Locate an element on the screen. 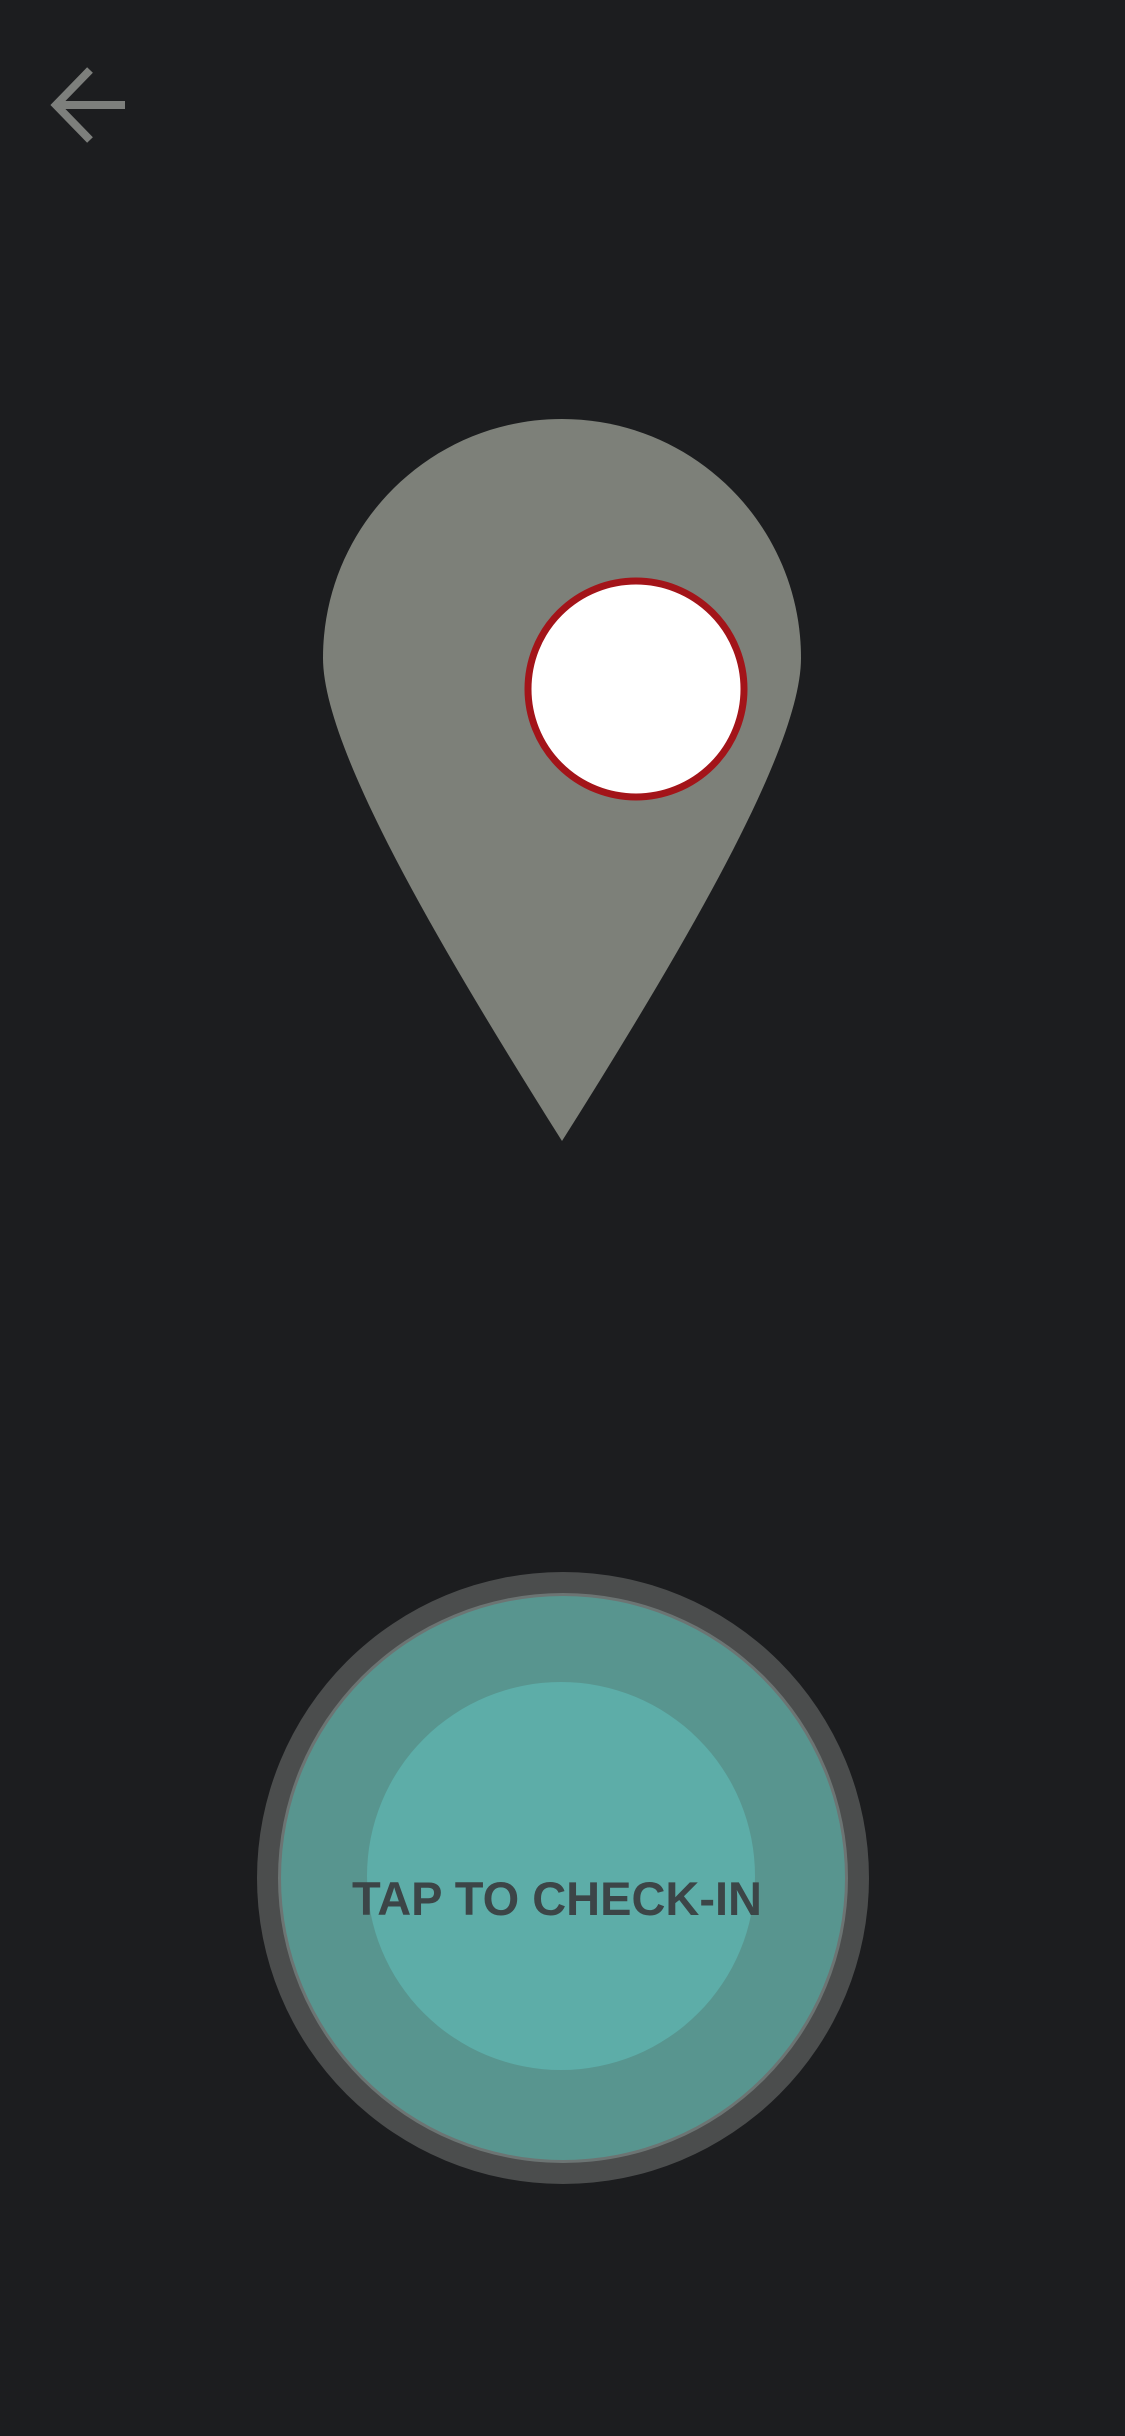  location-dot is located at coordinates (636, 689).